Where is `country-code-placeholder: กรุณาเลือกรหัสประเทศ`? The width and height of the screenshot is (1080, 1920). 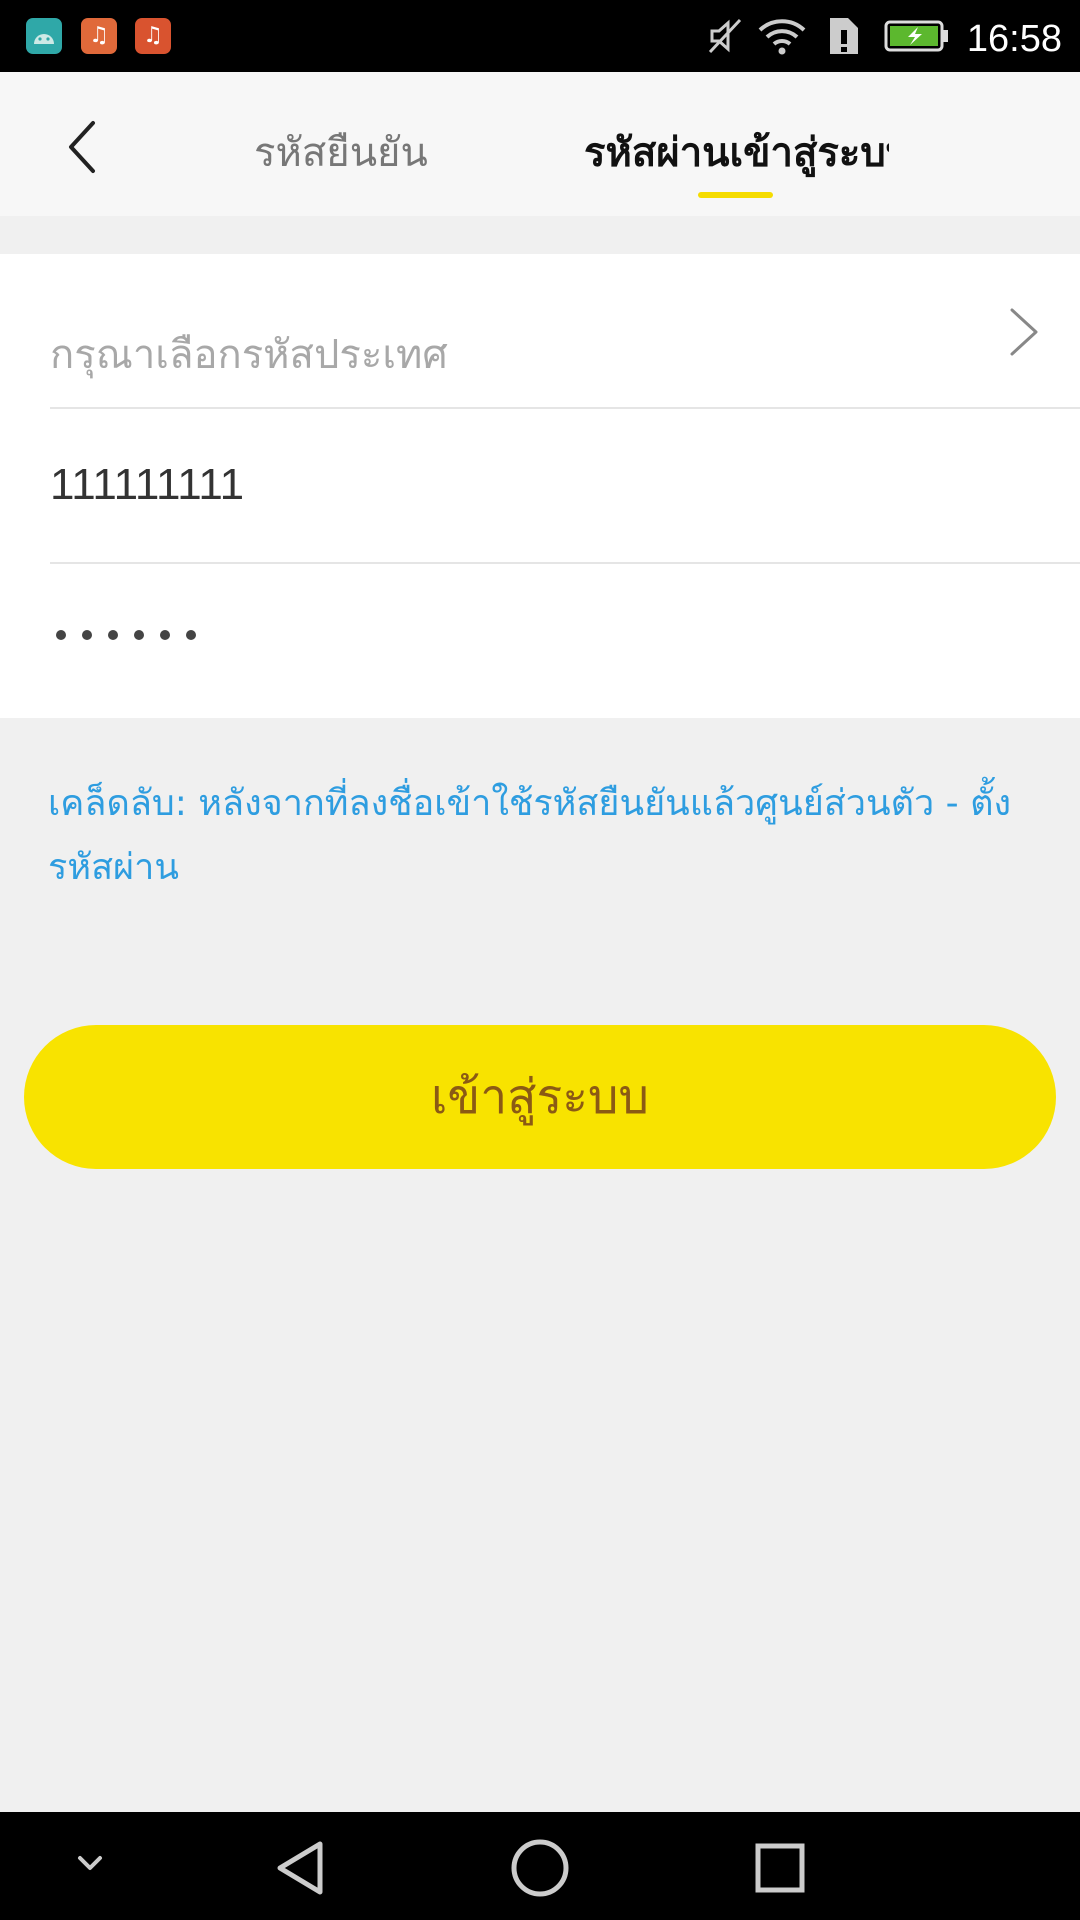
country-code-placeholder: กรุณาเลือกรหัสประเทศ is located at coordinates (249, 355).